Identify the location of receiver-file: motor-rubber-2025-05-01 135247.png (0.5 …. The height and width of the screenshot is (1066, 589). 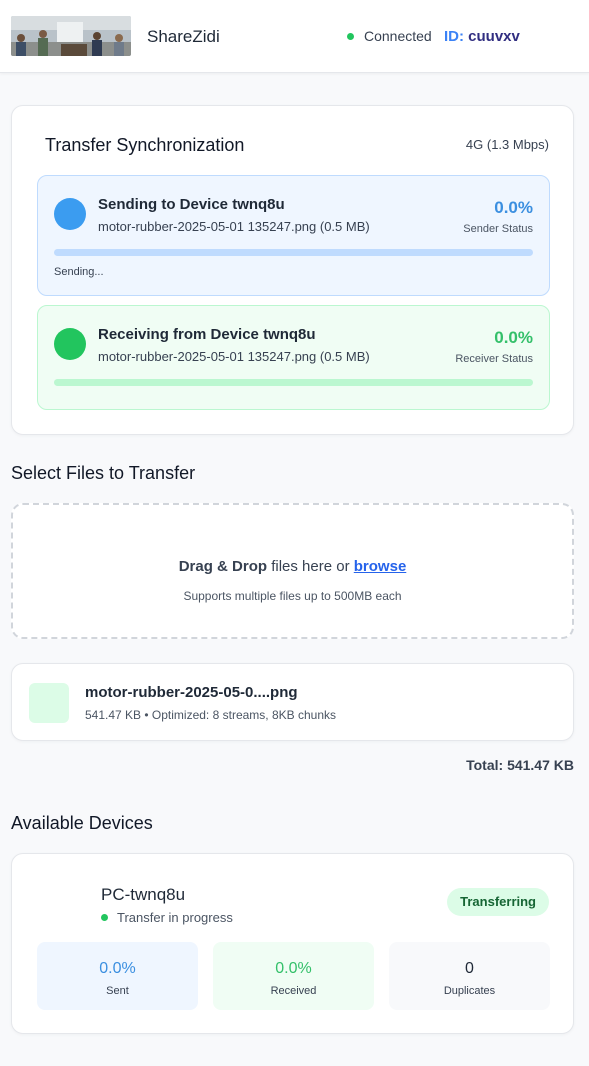
(234, 356).